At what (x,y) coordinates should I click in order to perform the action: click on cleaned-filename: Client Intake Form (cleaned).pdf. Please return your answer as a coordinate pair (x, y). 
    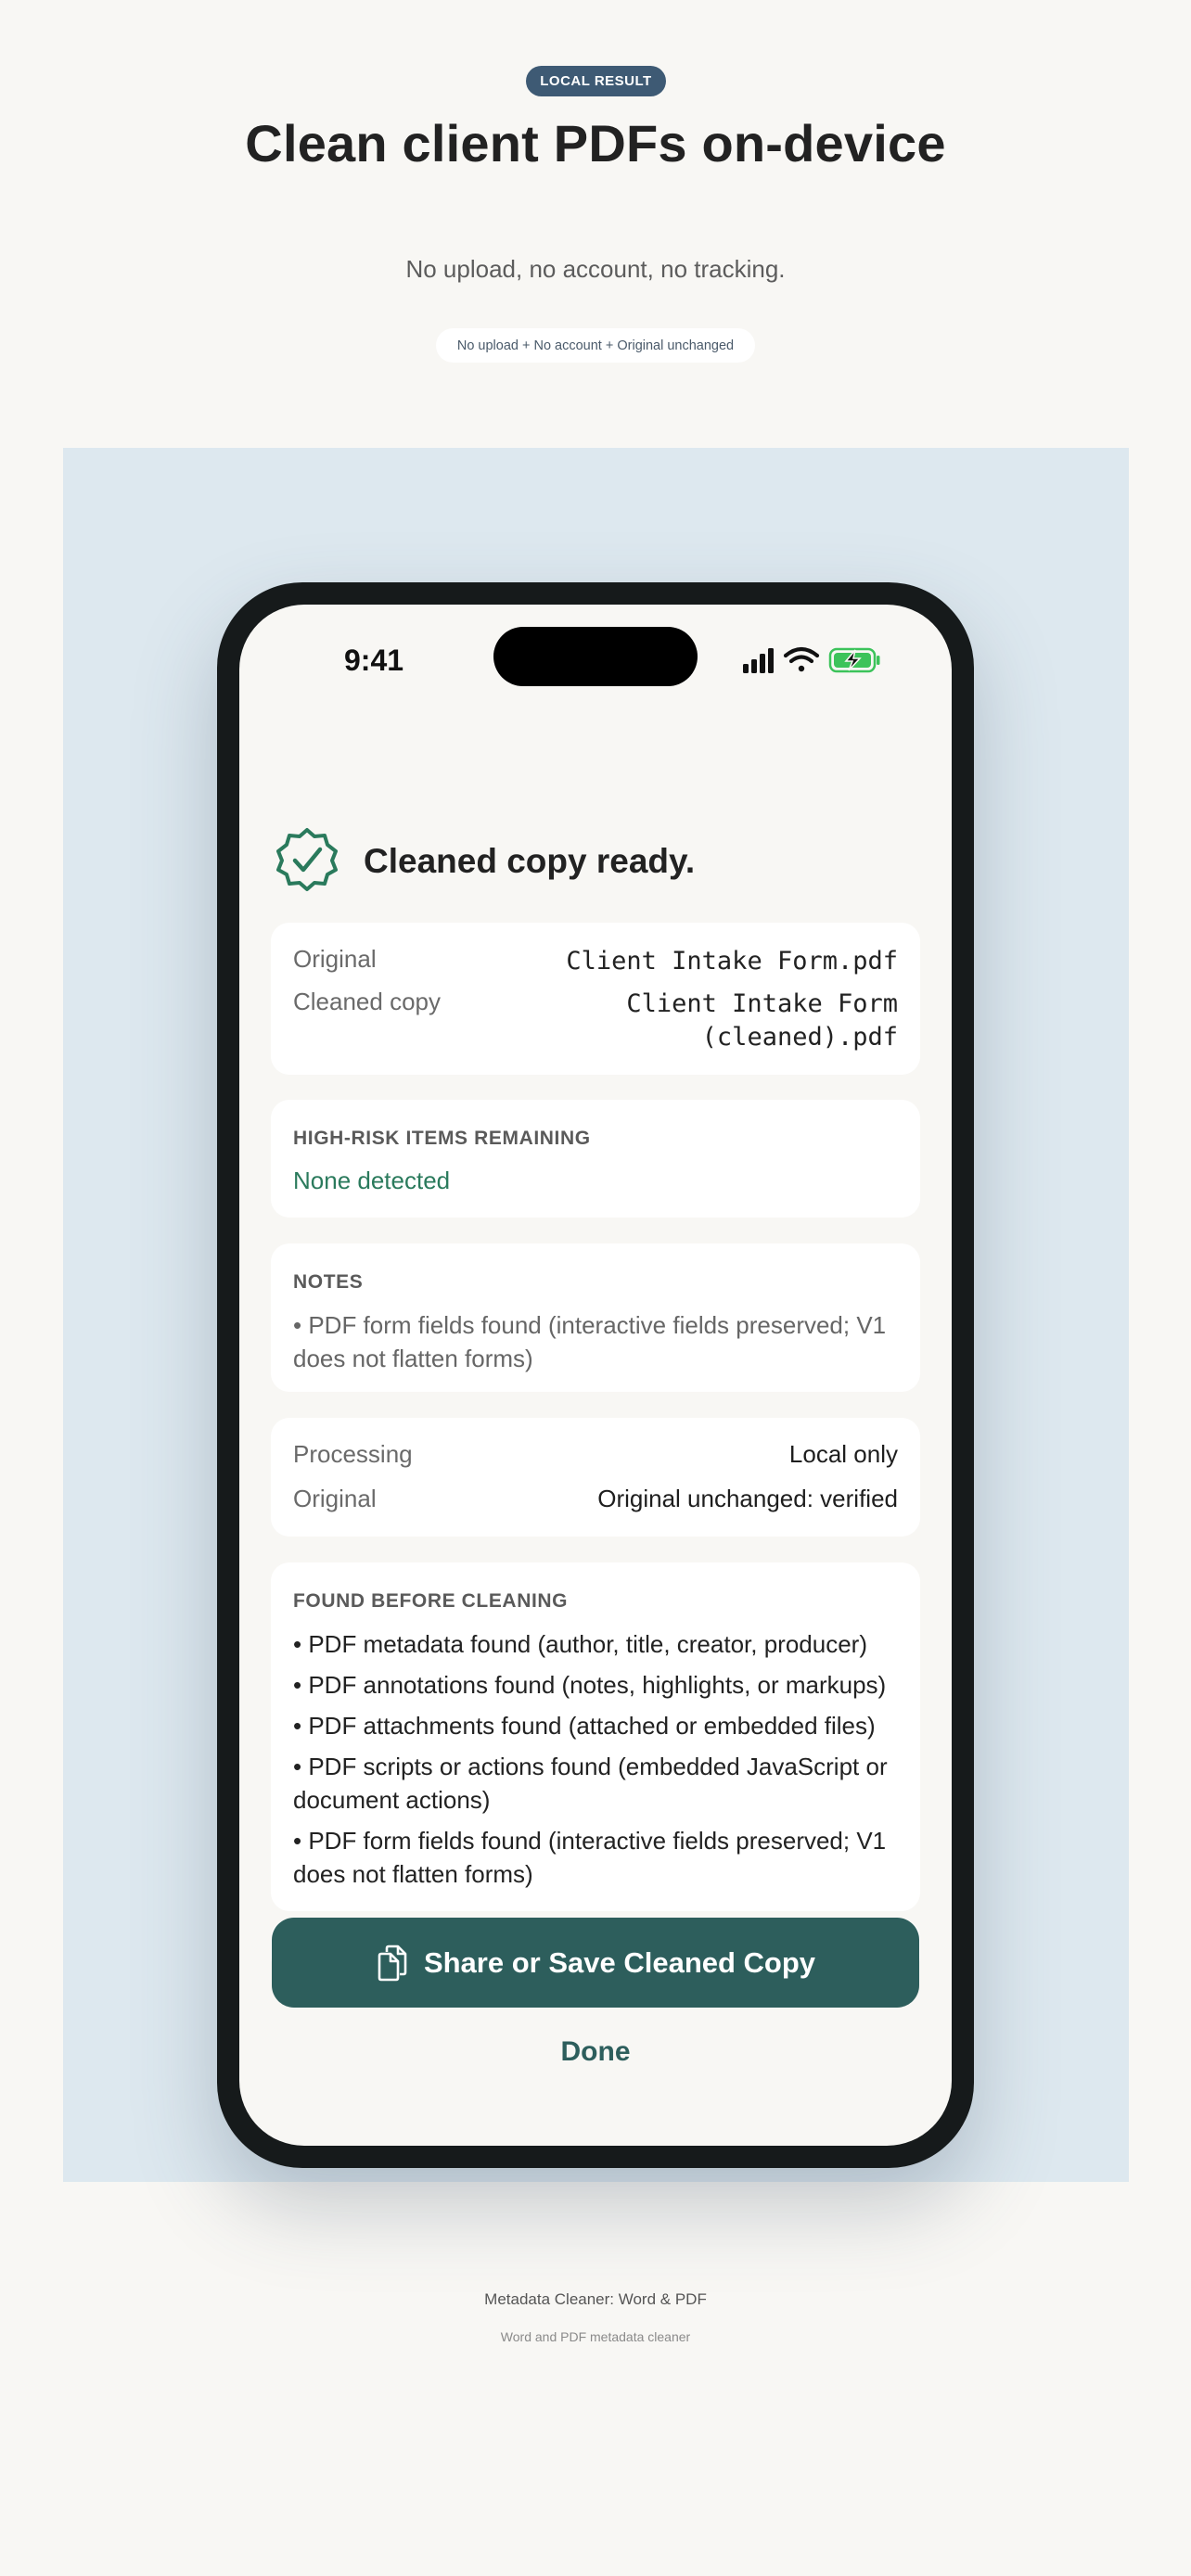
    Looking at the image, I should click on (762, 1021).